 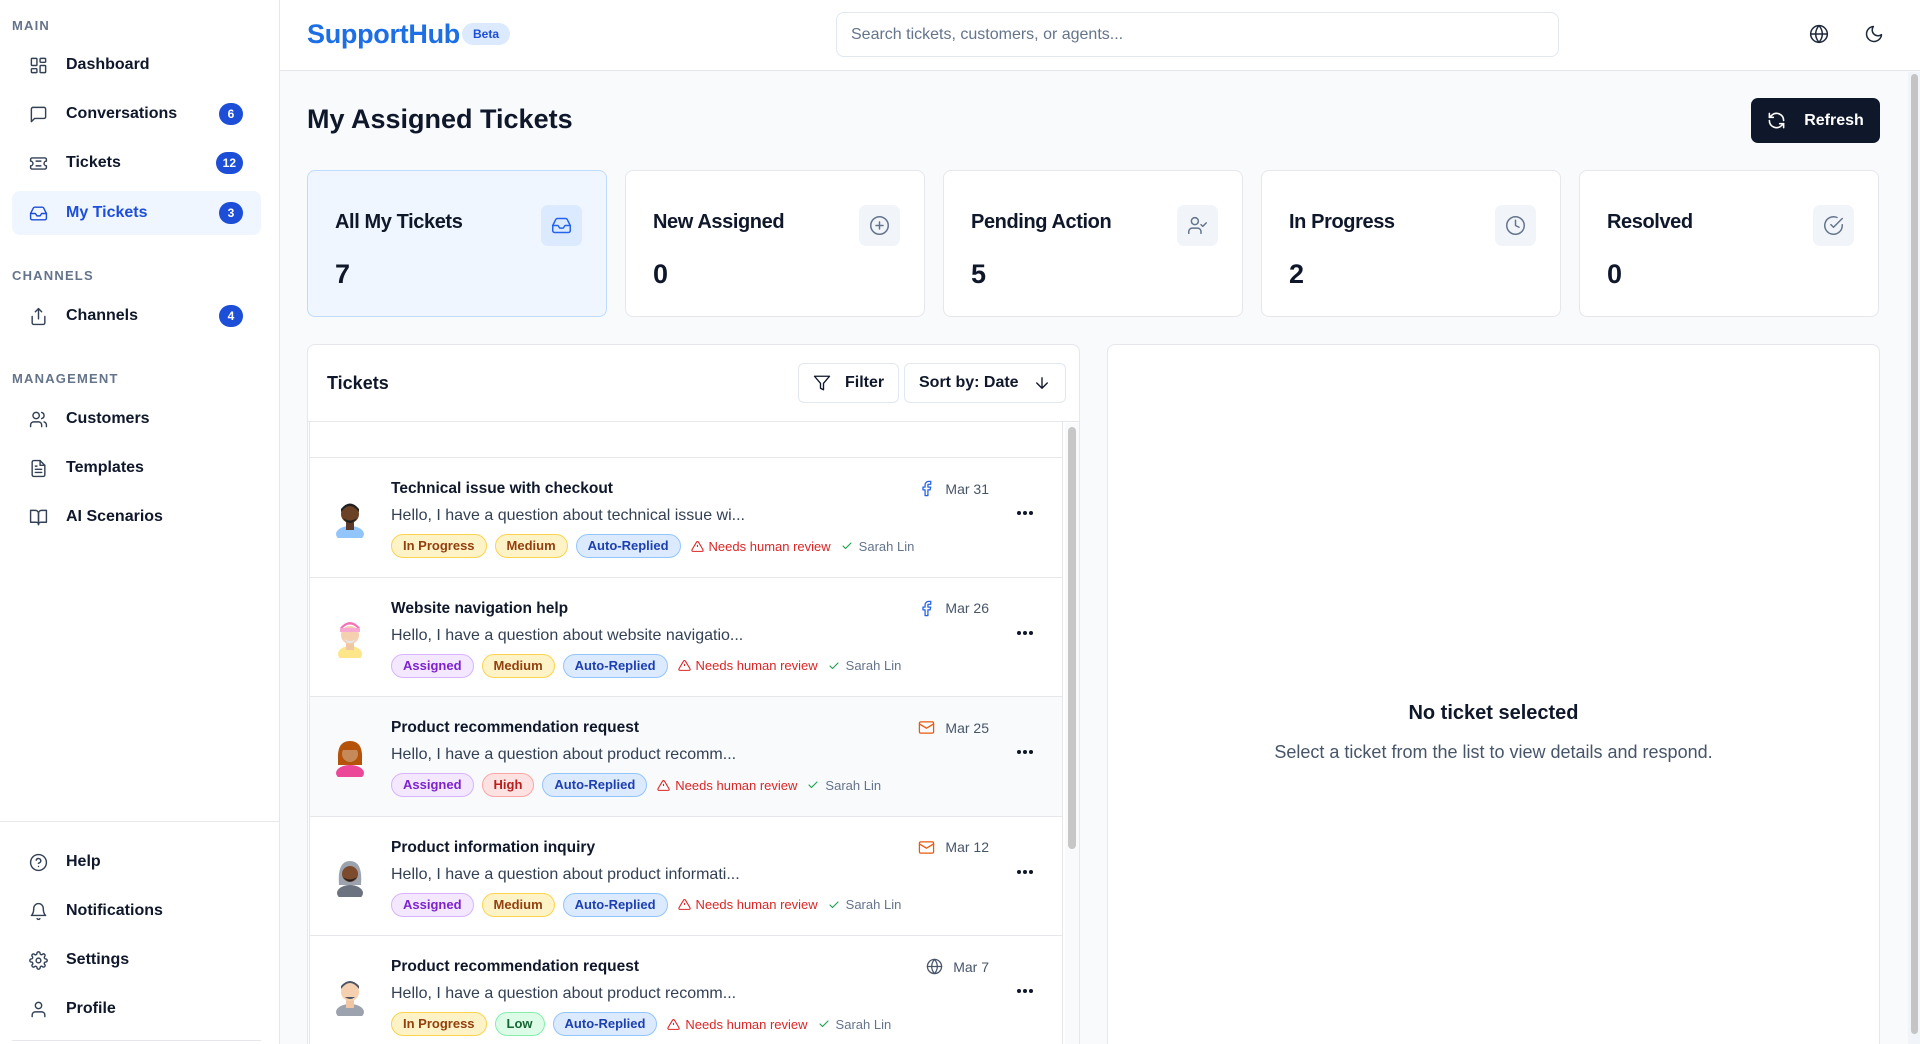 What do you see at coordinates (108, 418) in the screenshot?
I see `sidebar-item-label: Customers` at bounding box center [108, 418].